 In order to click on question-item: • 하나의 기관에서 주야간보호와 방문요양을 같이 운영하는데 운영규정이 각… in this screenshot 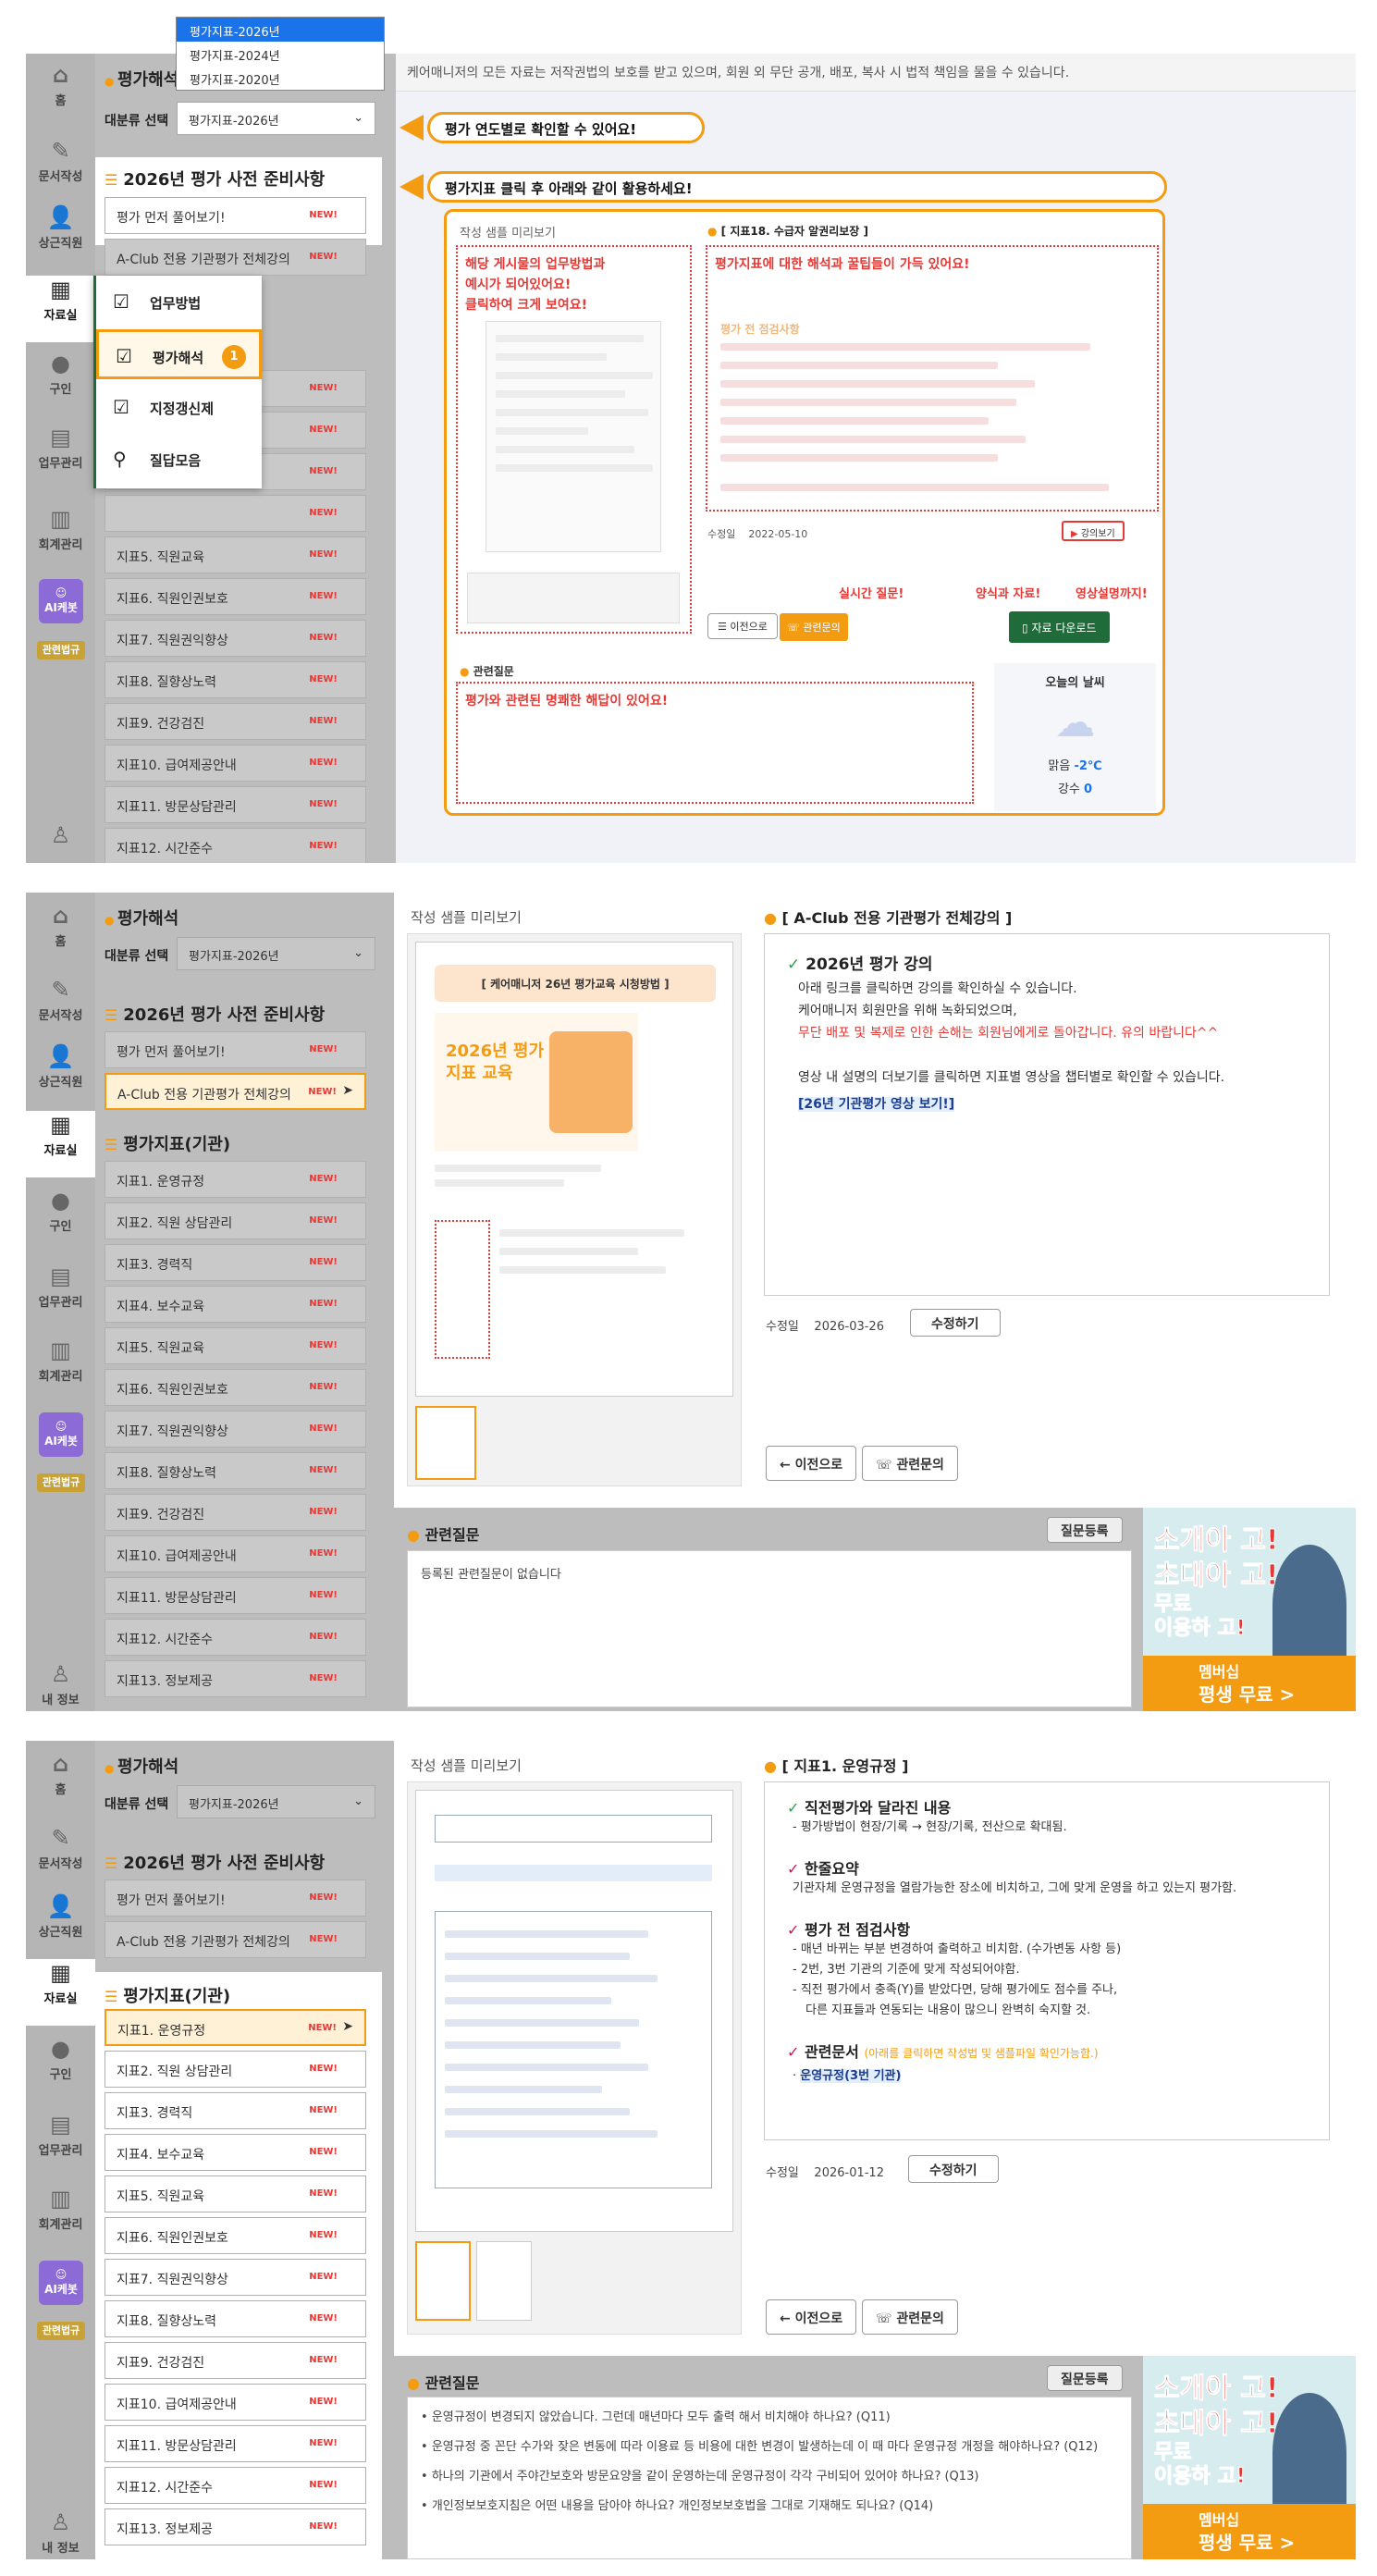, I will do `click(699, 2475)`.